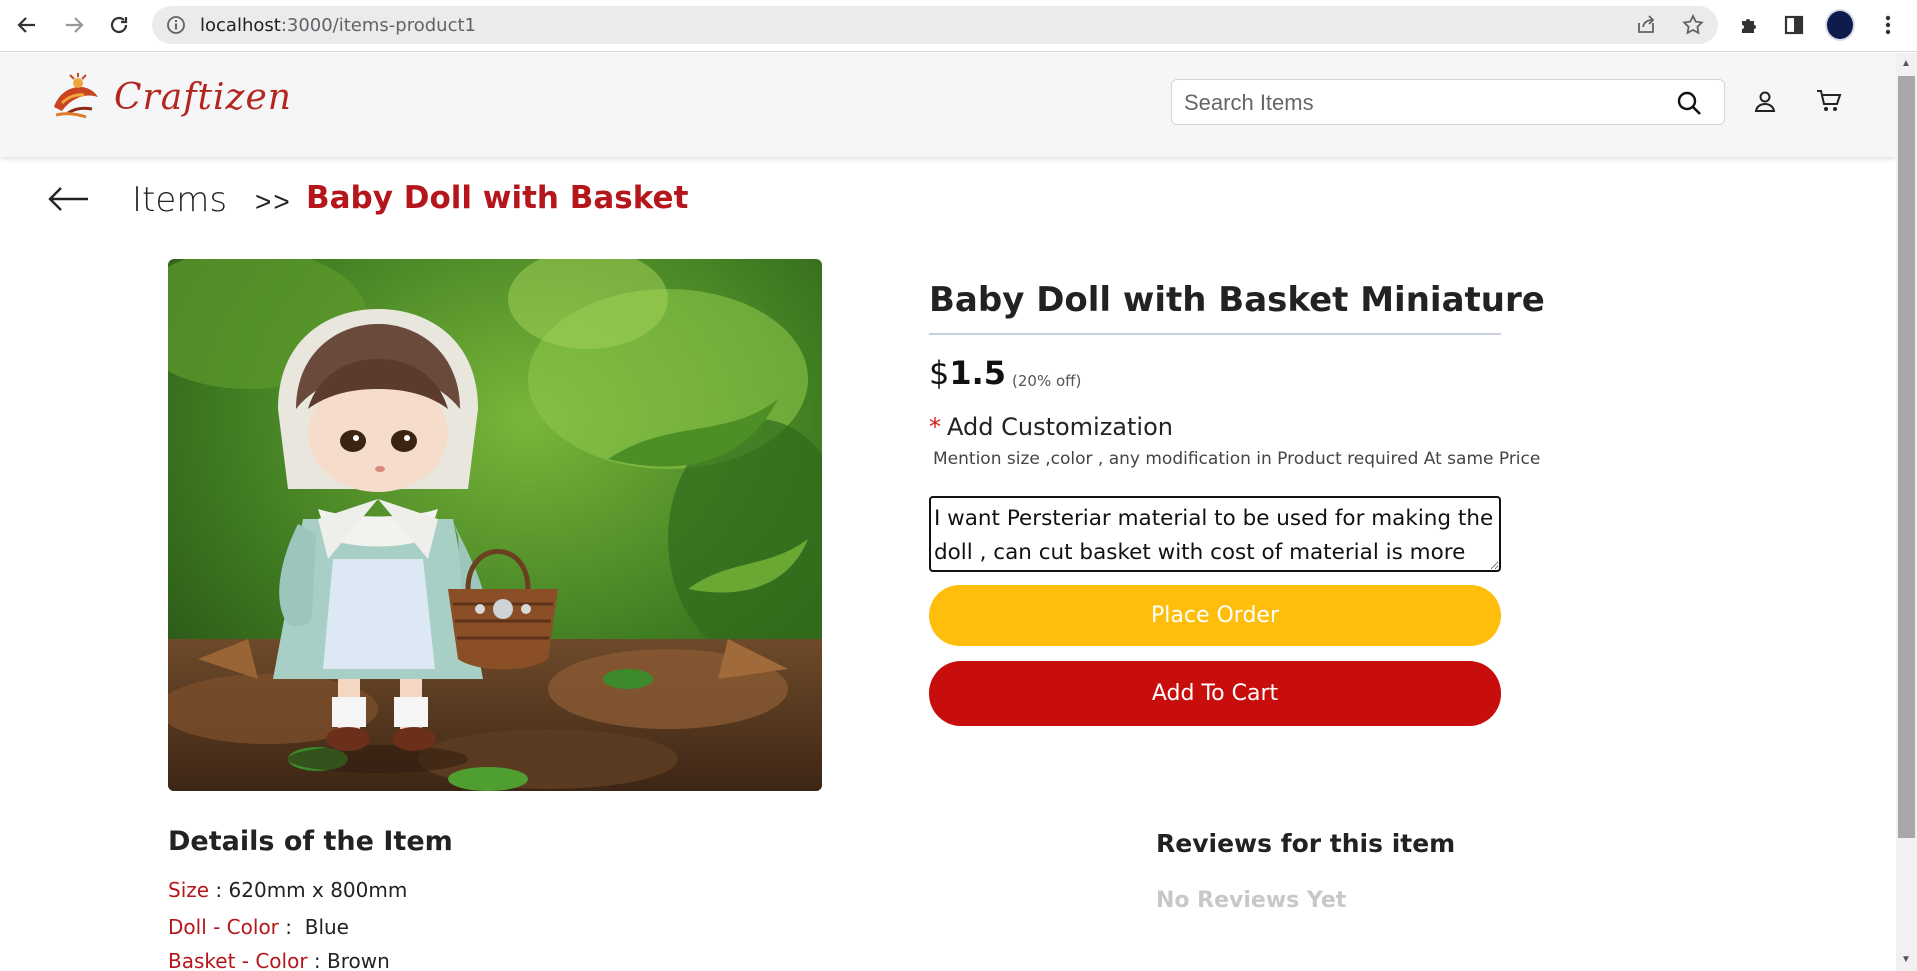 The width and height of the screenshot is (1917, 971). I want to click on kebab-menu-icon, so click(1888, 25).